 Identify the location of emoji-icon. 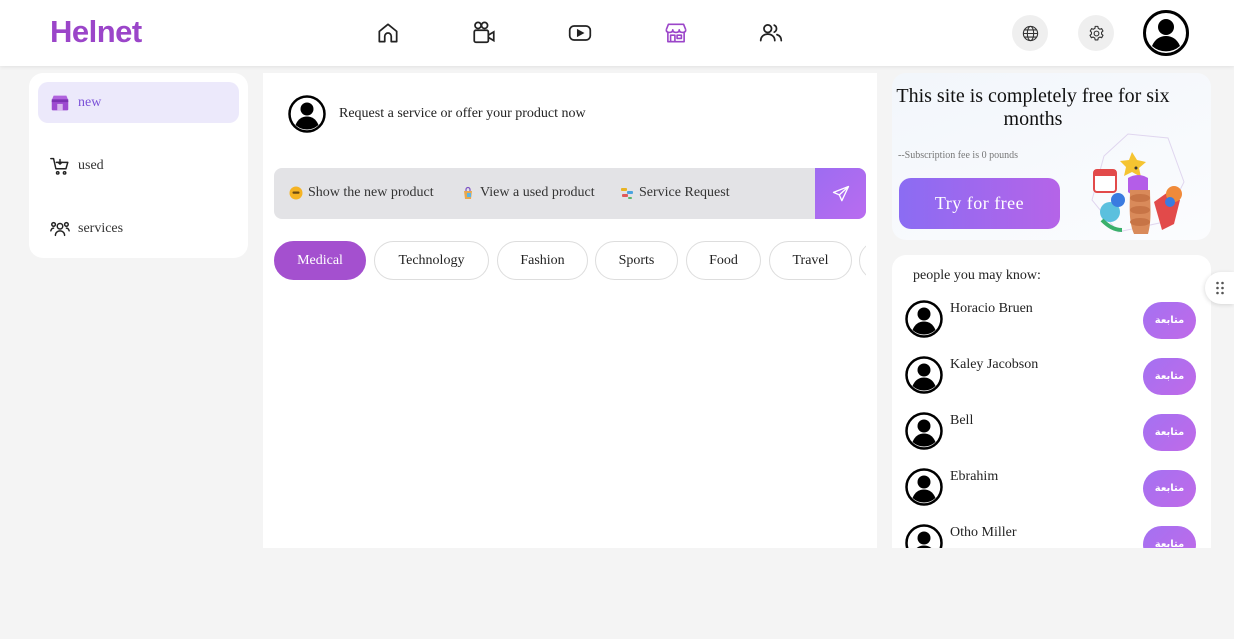
(296, 193).